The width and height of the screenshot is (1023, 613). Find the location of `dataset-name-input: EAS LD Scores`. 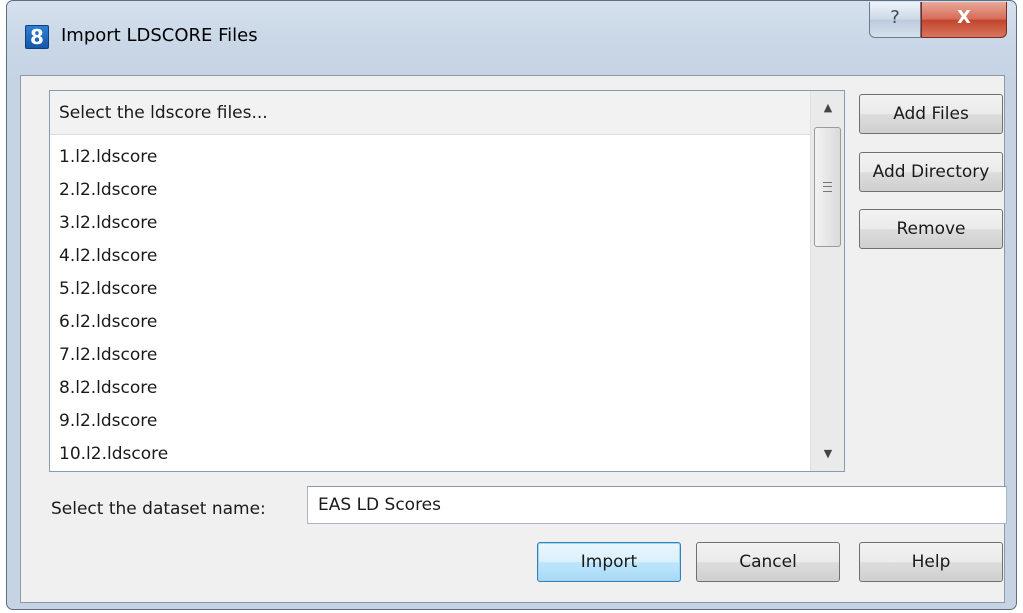

dataset-name-input: EAS LD Scores is located at coordinates (657, 505).